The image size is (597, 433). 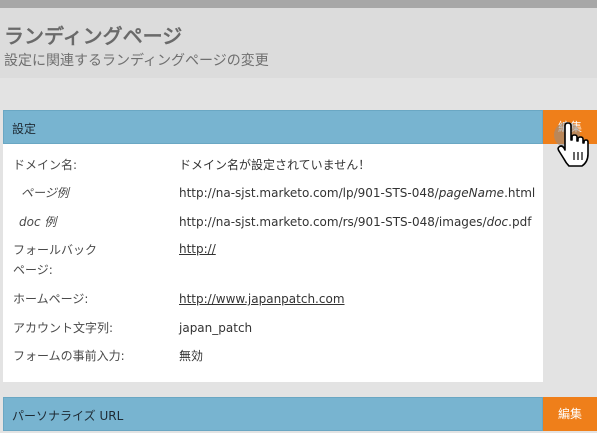 I want to click on settings-edit-button: 編集, so click(x=570, y=127).